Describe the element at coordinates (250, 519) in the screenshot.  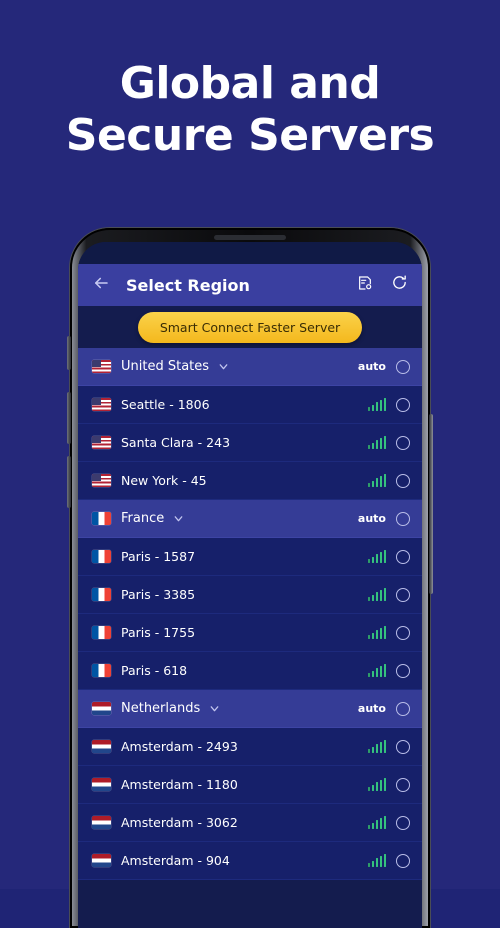
I see `country-header-row: France auto` at that location.